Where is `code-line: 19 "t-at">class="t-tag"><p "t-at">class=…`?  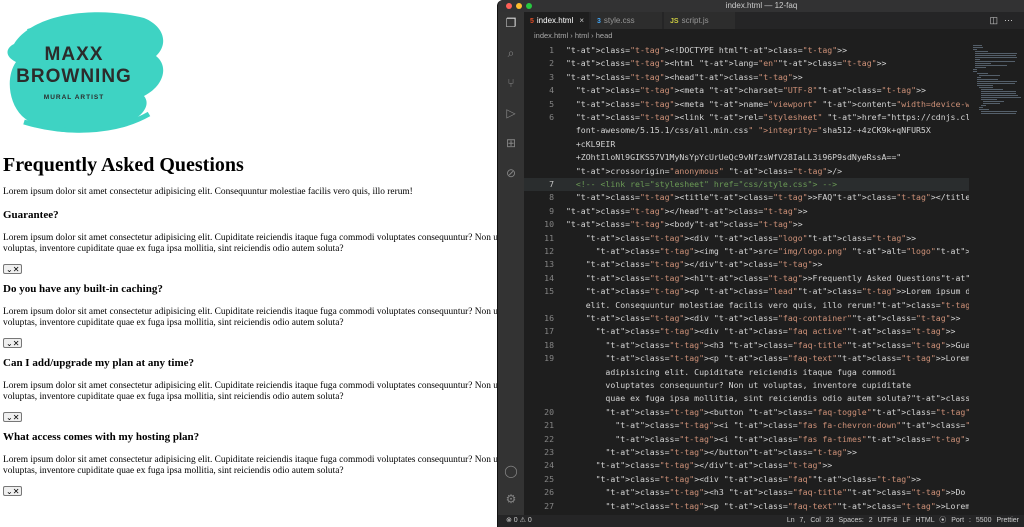
code-line: 19 "t-at">class="t-tag"><p "t-at">class=… is located at coordinates (746, 358).